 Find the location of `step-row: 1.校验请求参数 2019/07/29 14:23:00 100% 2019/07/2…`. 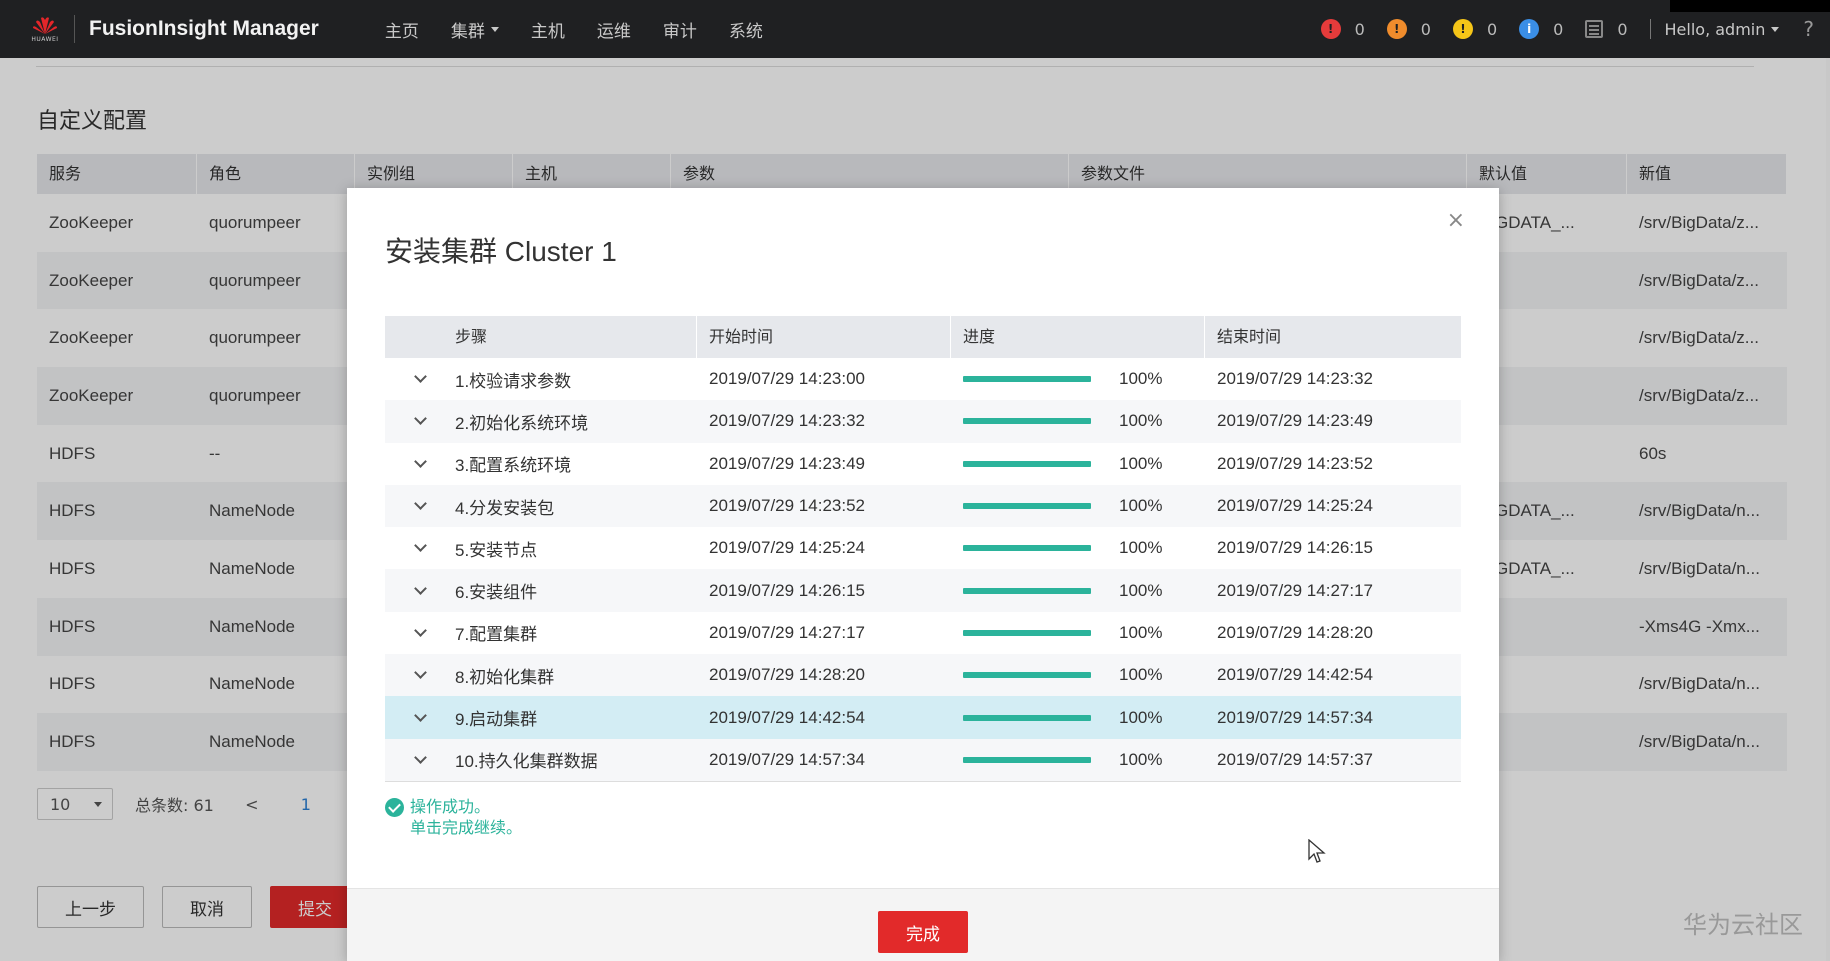

step-row: 1.校验请求参数 2019/07/29 14:23:00 100% 2019/07/2… is located at coordinates (923, 379).